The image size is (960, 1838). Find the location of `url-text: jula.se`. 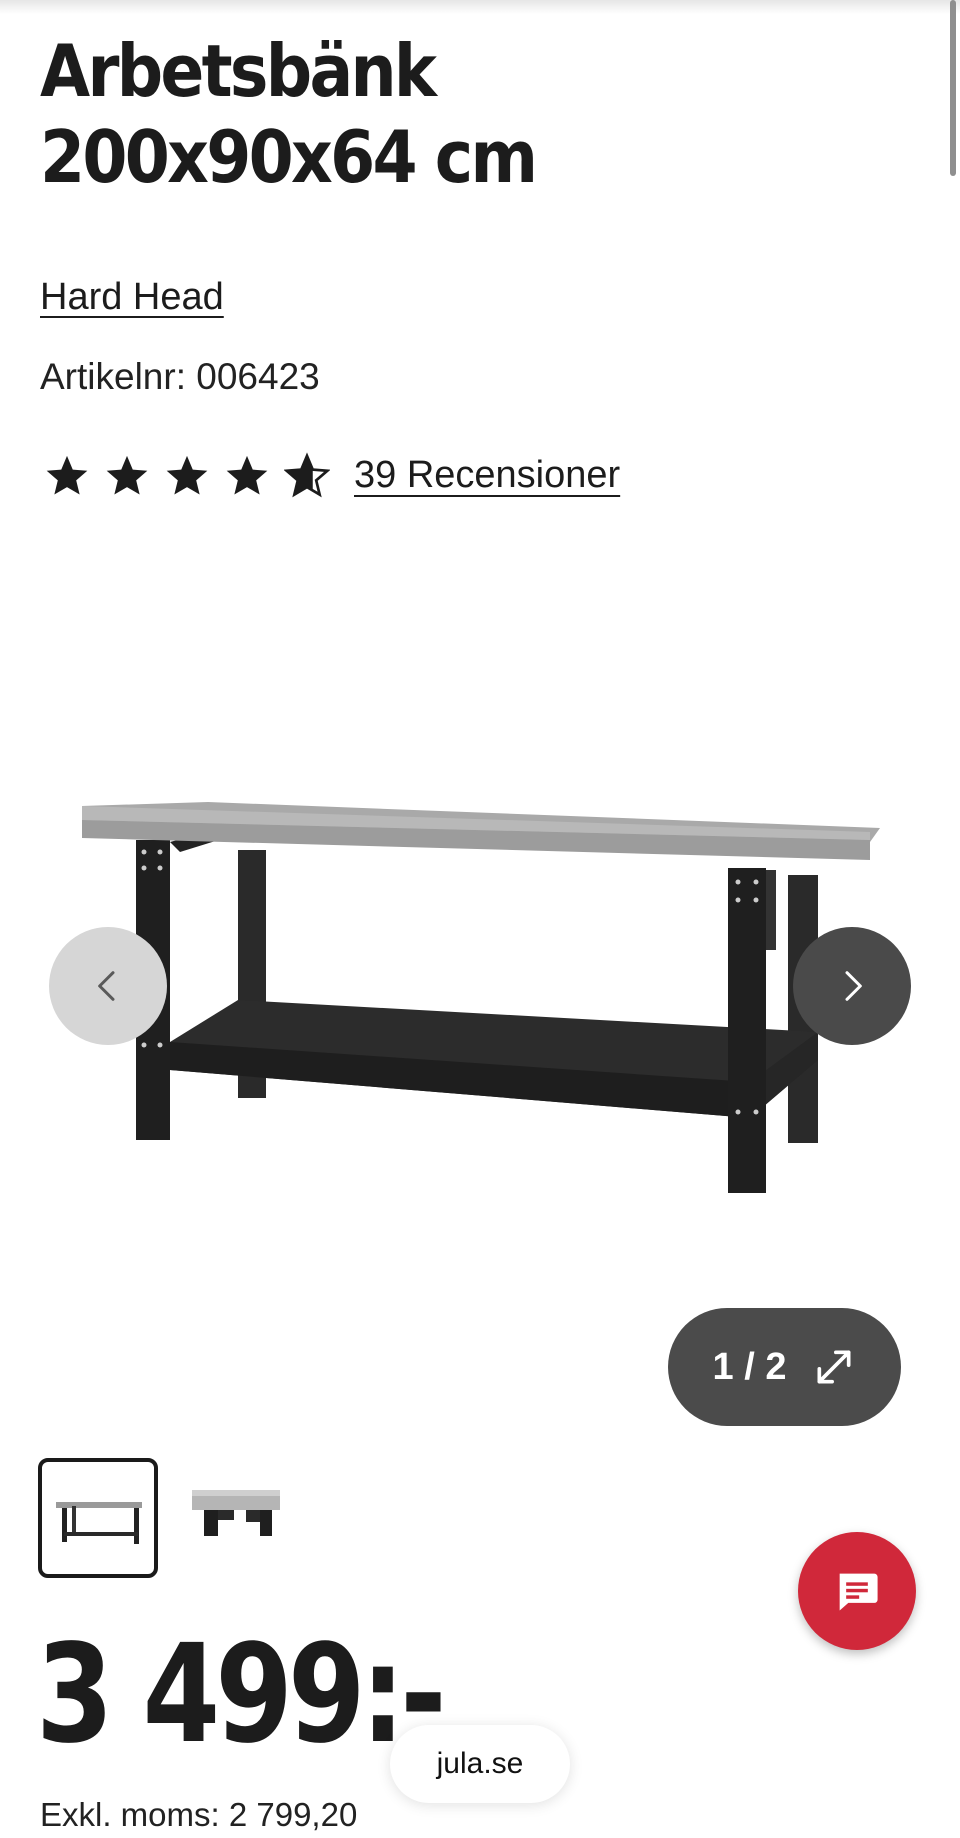

url-text: jula.se is located at coordinates (480, 1763).